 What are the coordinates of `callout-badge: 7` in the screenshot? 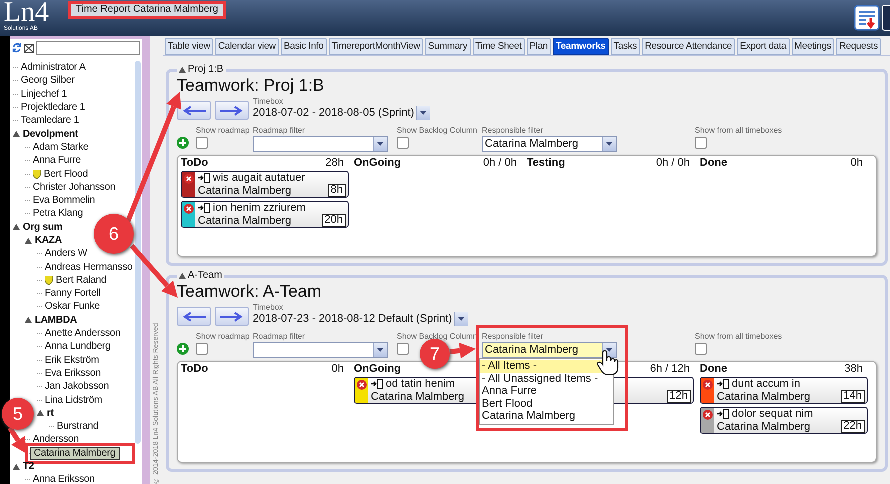 It's located at (435, 354).